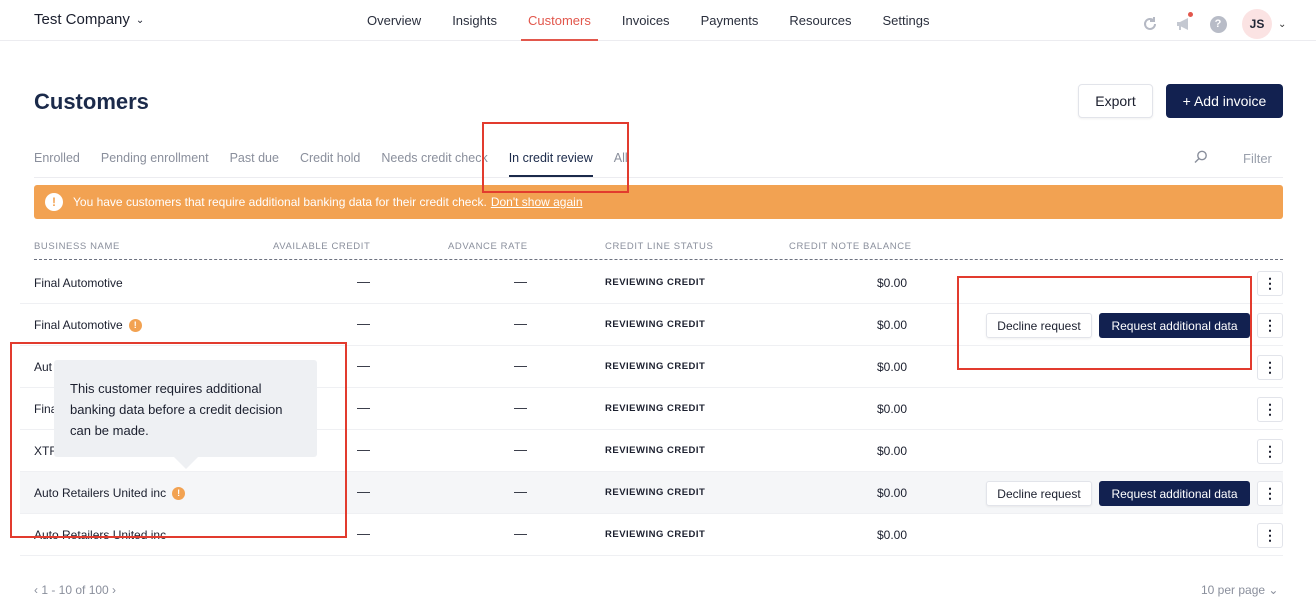  I want to click on col-advance-rate: ADVANCE RATE, so click(488, 246).